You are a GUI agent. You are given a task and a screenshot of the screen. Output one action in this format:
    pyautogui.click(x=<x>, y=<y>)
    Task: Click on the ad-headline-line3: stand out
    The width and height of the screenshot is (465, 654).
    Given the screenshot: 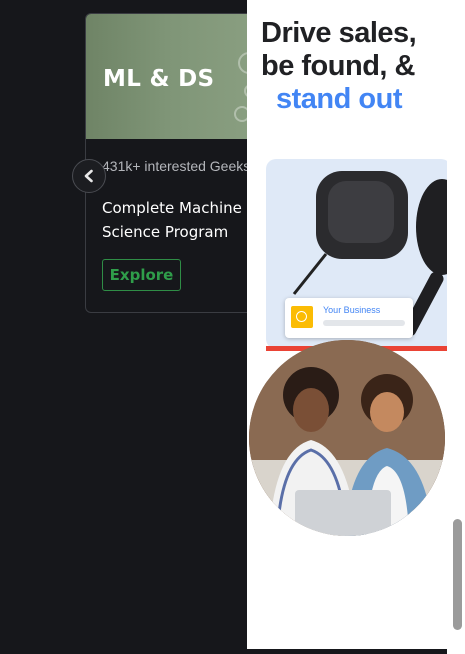 What is the action you would take?
    pyautogui.click(x=339, y=99)
    